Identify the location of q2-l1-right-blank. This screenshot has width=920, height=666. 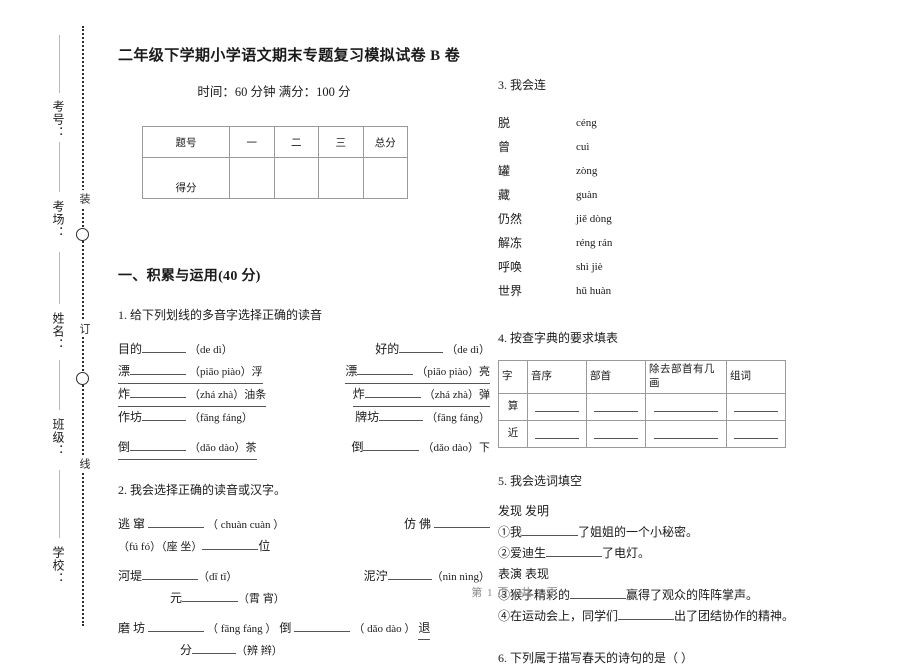
(462, 527).